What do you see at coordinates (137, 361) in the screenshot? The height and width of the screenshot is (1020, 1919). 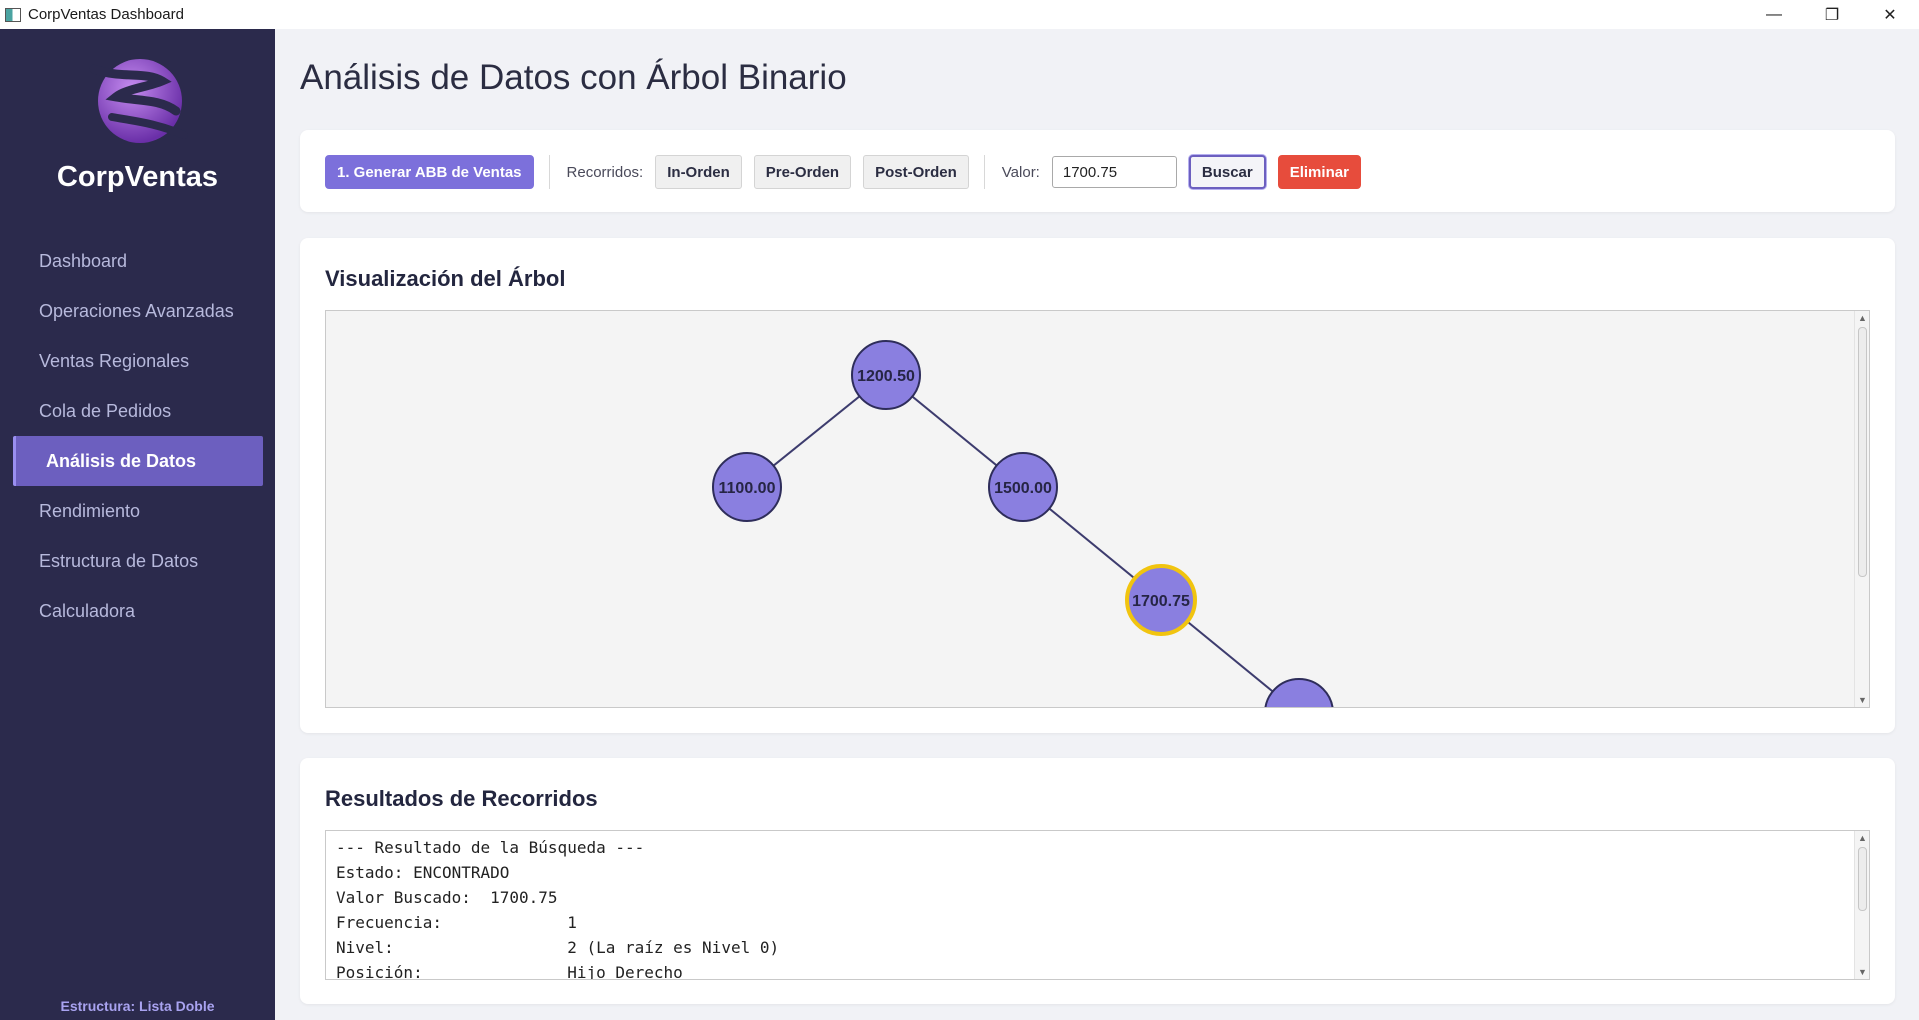 I see `sidebar-item-ventas-regionales: Ventas Regionales` at bounding box center [137, 361].